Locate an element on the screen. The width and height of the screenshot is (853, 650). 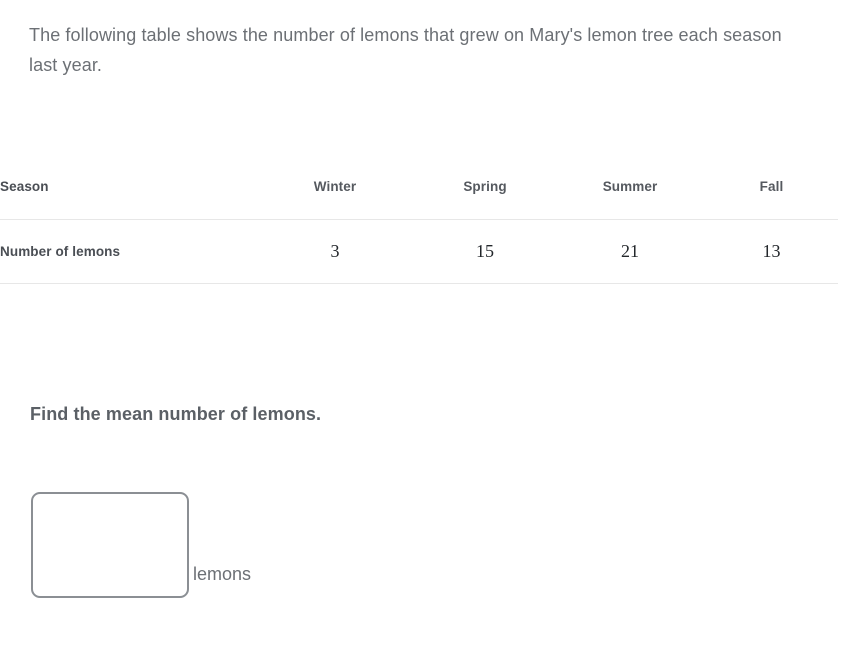
answer-unit-label: lemons is located at coordinates (222, 574).